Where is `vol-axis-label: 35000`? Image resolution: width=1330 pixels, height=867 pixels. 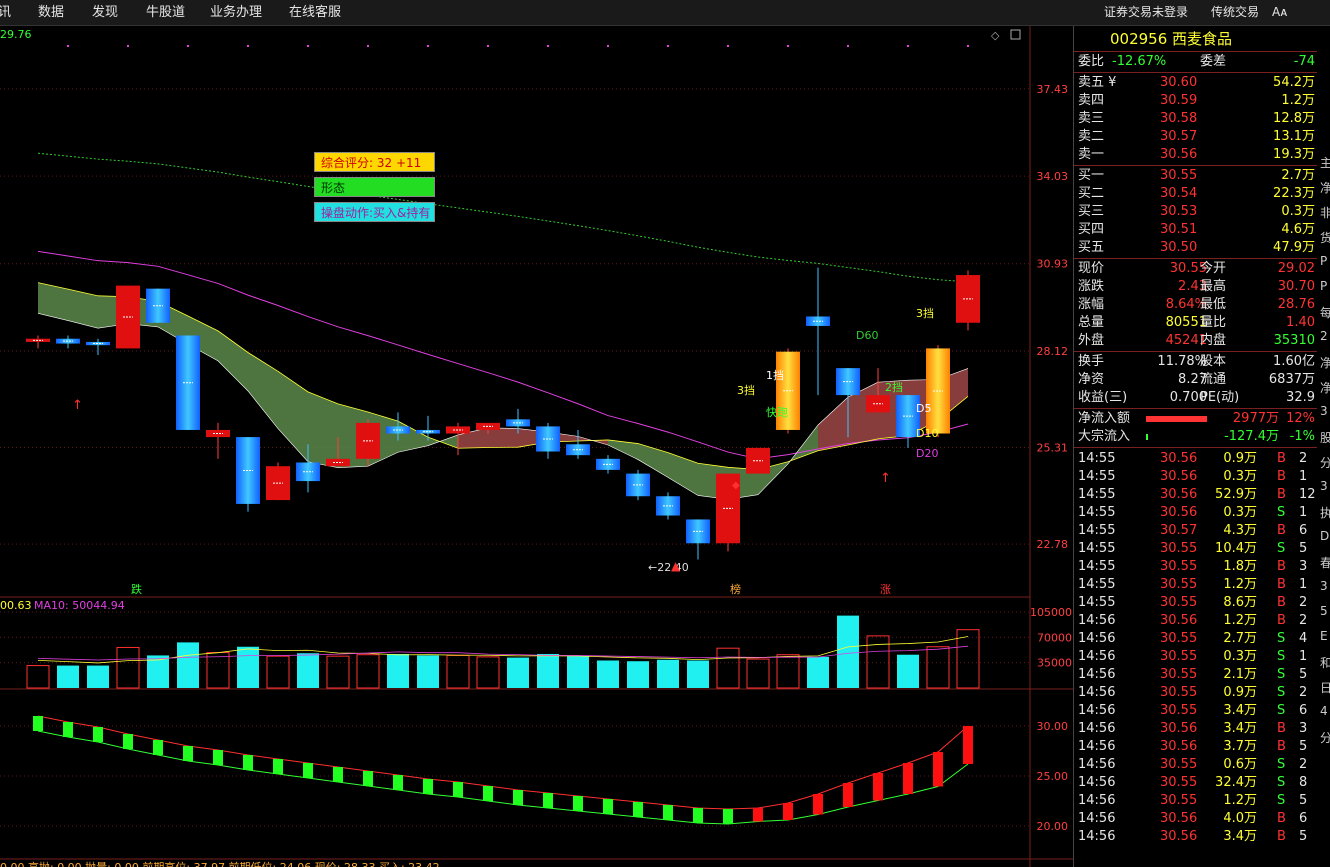
vol-axis-label: 35000 is located at coordinates (1054, 663).